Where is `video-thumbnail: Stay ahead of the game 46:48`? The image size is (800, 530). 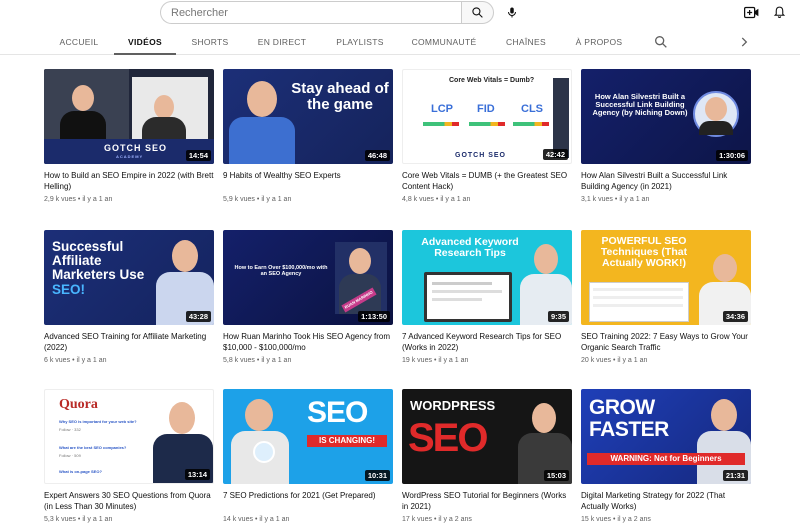 video-thumbnail: Stay ahead of the game 46:48 is located at coordinates (308, 116).